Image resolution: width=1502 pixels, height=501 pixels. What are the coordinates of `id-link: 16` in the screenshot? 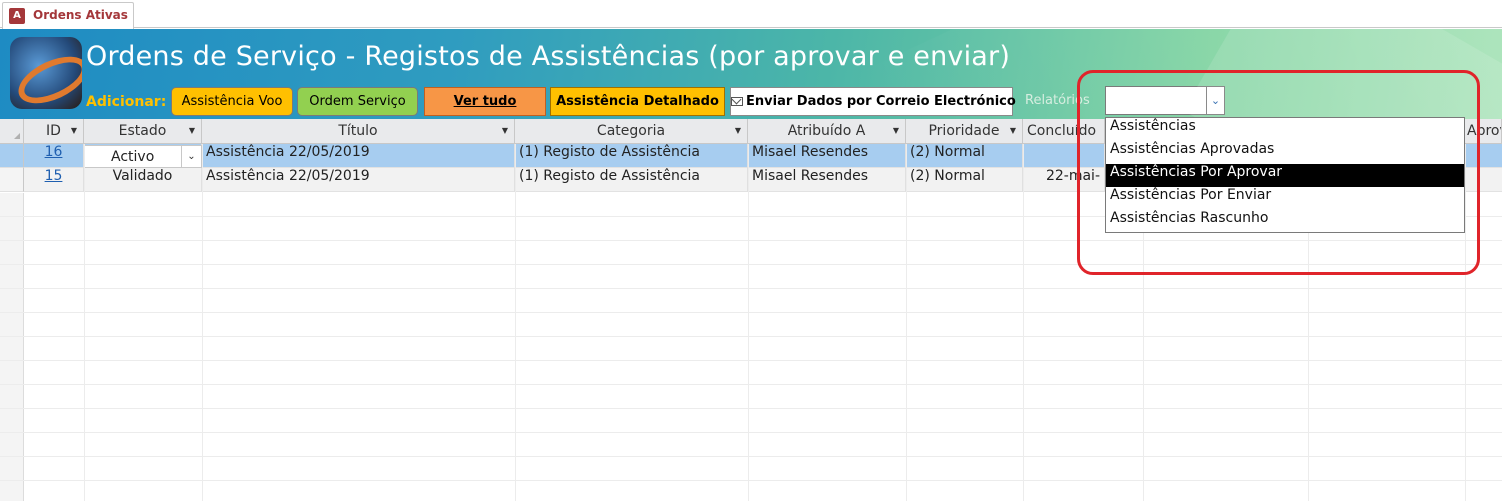 It's located at (54, 156).